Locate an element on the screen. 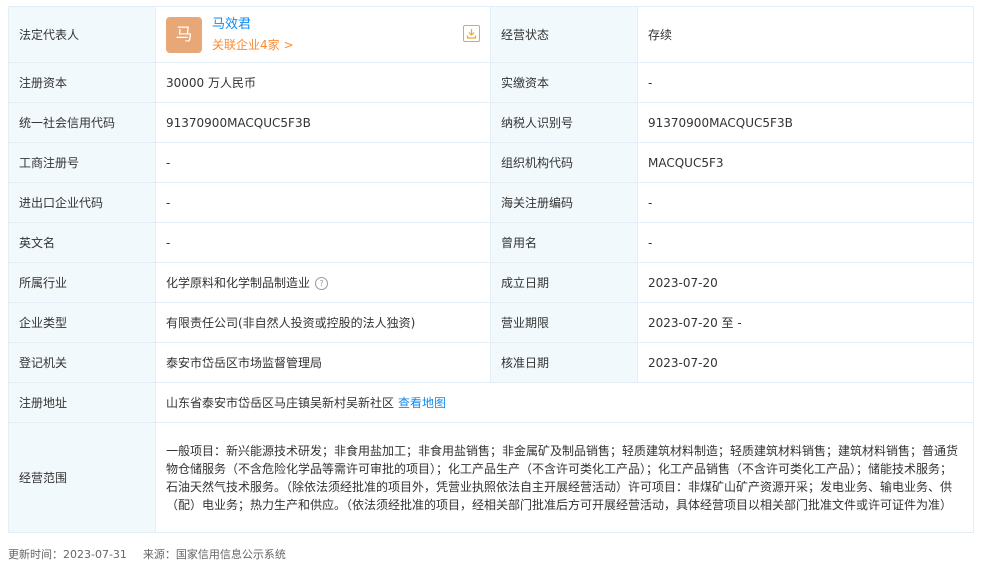 This screenshot has height=574, width=988. info-row: 英文名 - 曾用名 - is located at coordinates (491, 242).